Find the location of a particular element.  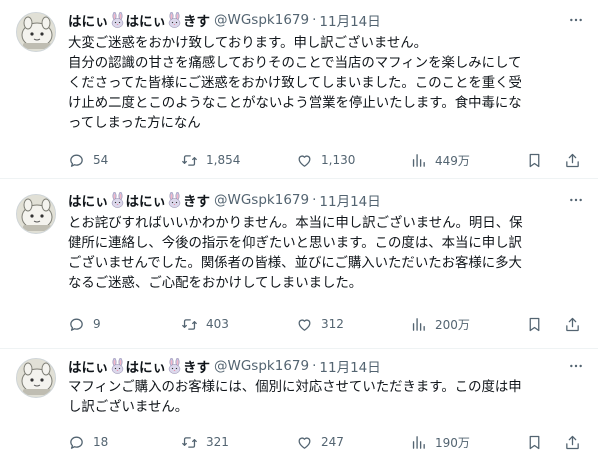

retweet-button: 1,854 is located at coordinates (210, 160).